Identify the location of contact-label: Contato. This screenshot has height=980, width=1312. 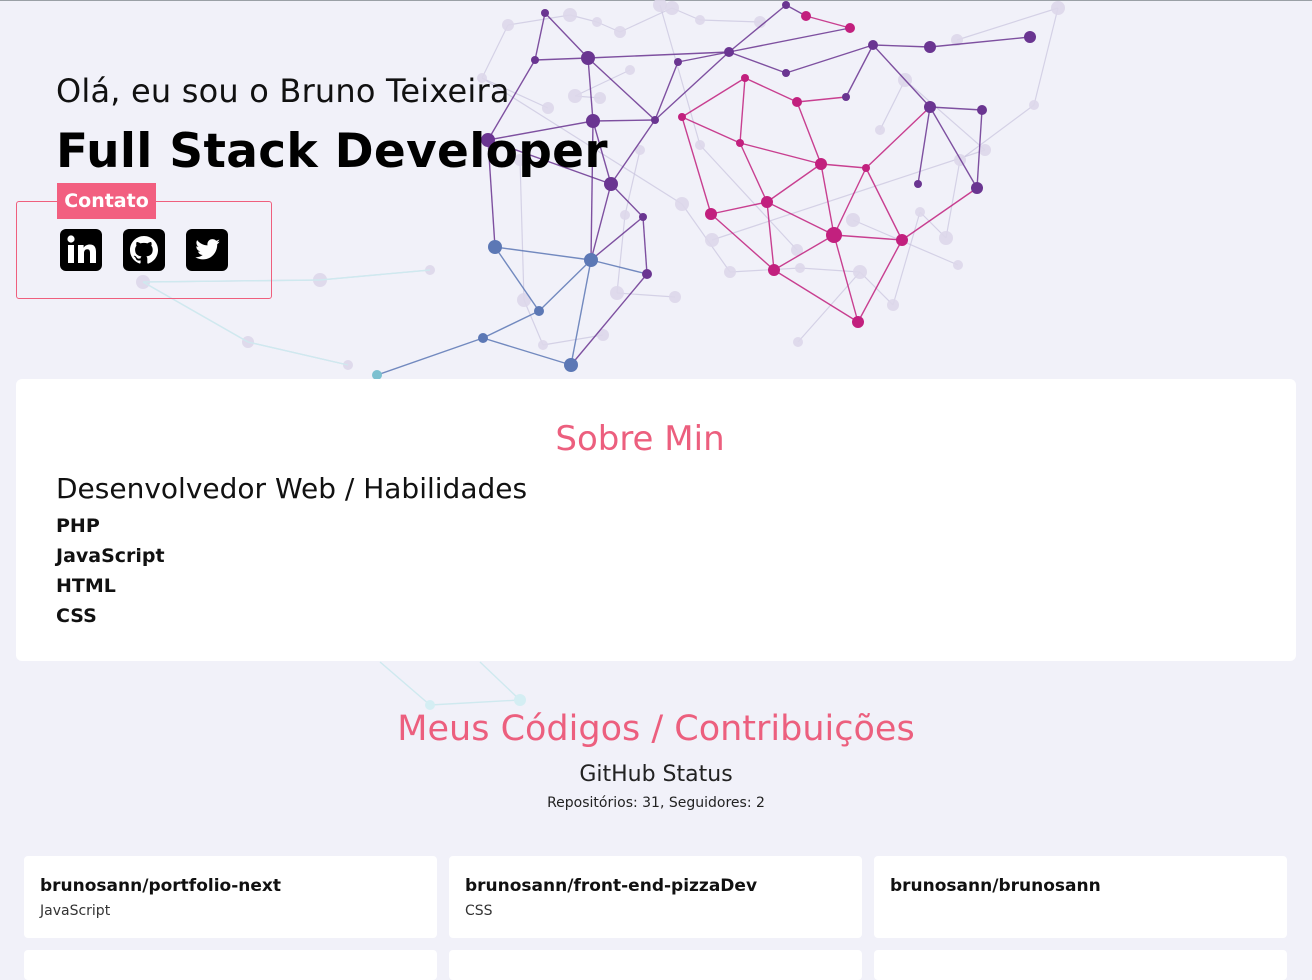
(106, 201).